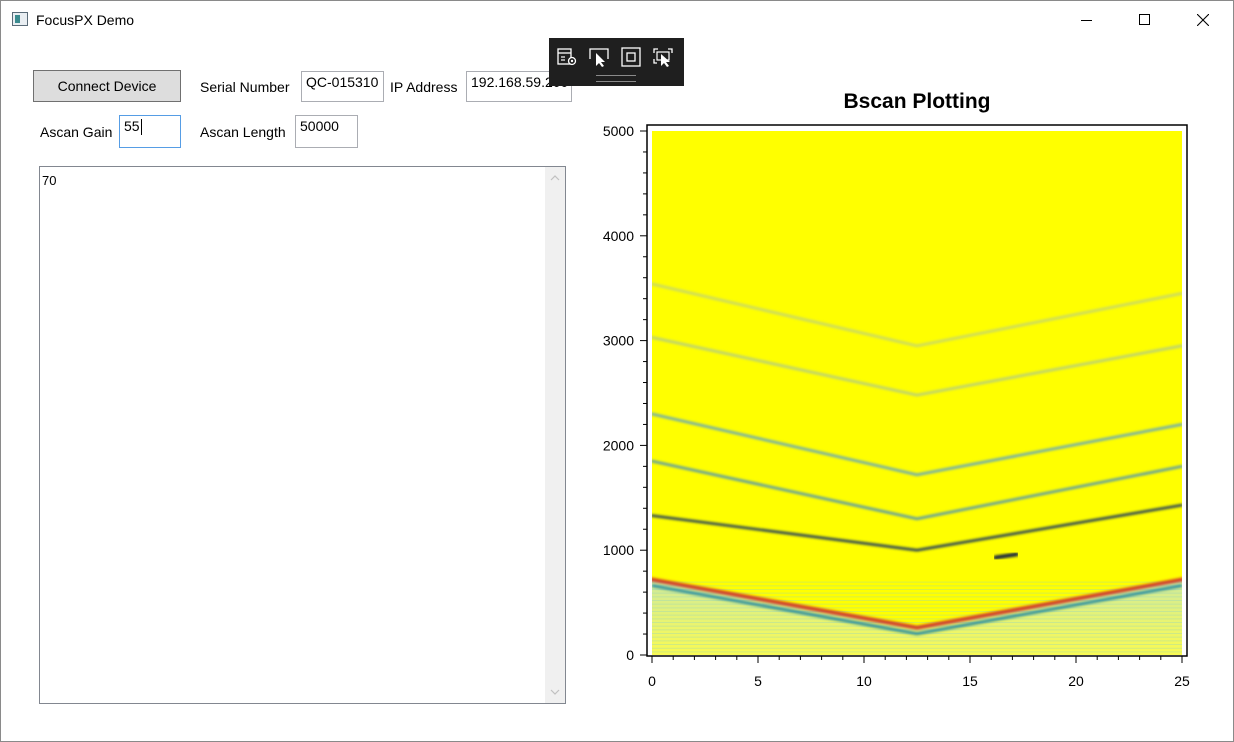 The width and height of the screenshot is (1234, 742). Describe the element at coordinates (618, 550) in the screenshot. I see `y-tick-label: 1000` at that location.